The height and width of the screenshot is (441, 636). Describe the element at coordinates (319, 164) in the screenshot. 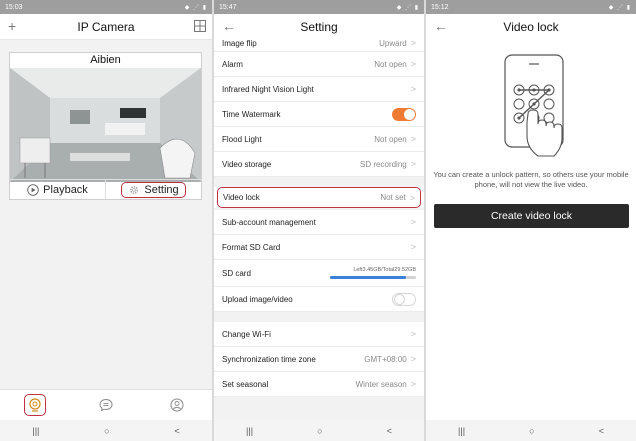

I see `setting-row-video-storage: Video storage SD recording >` at that location.